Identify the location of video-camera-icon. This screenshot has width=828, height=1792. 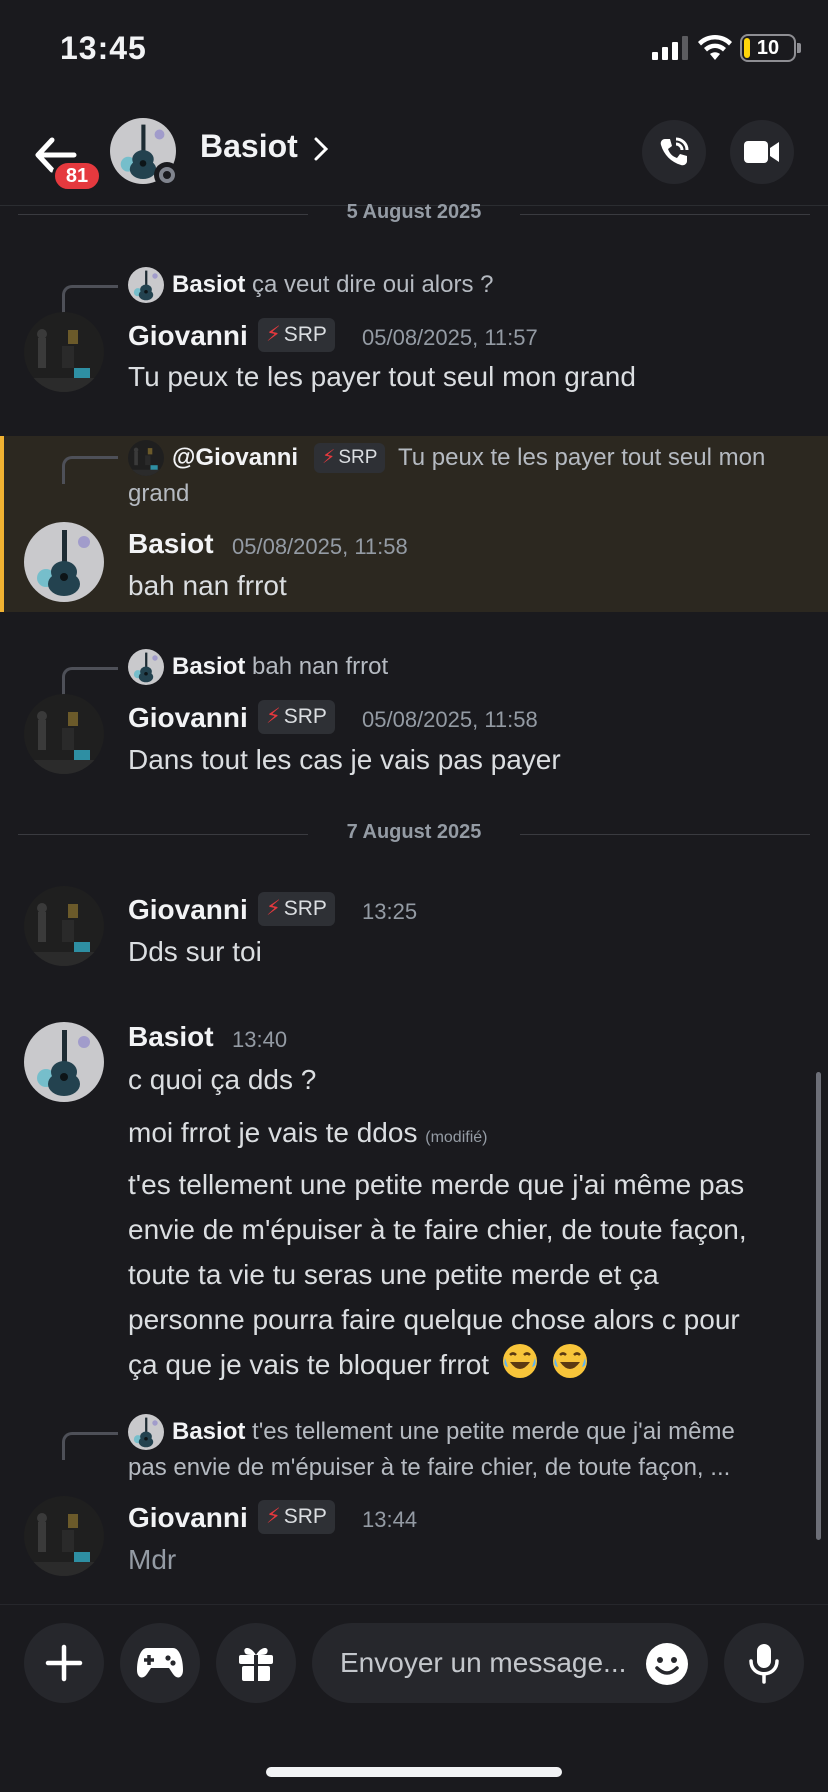
(761, 152).